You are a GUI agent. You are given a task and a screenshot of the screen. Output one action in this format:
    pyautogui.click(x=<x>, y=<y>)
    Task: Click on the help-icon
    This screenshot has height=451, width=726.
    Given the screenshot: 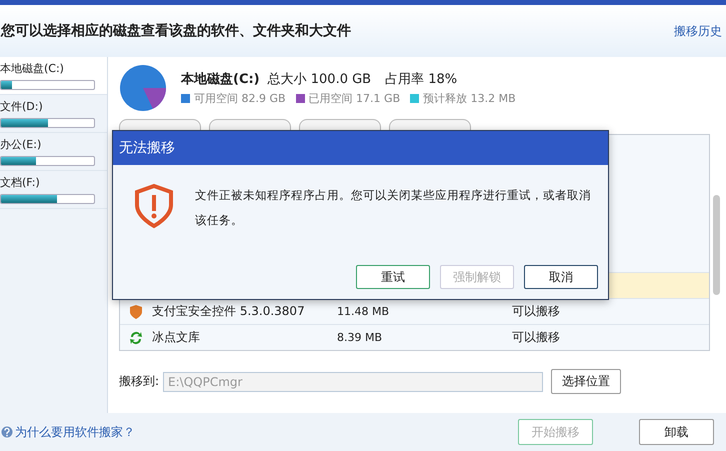 What is the action you would take?
    pyautogui.click(x=7, y=432)
    